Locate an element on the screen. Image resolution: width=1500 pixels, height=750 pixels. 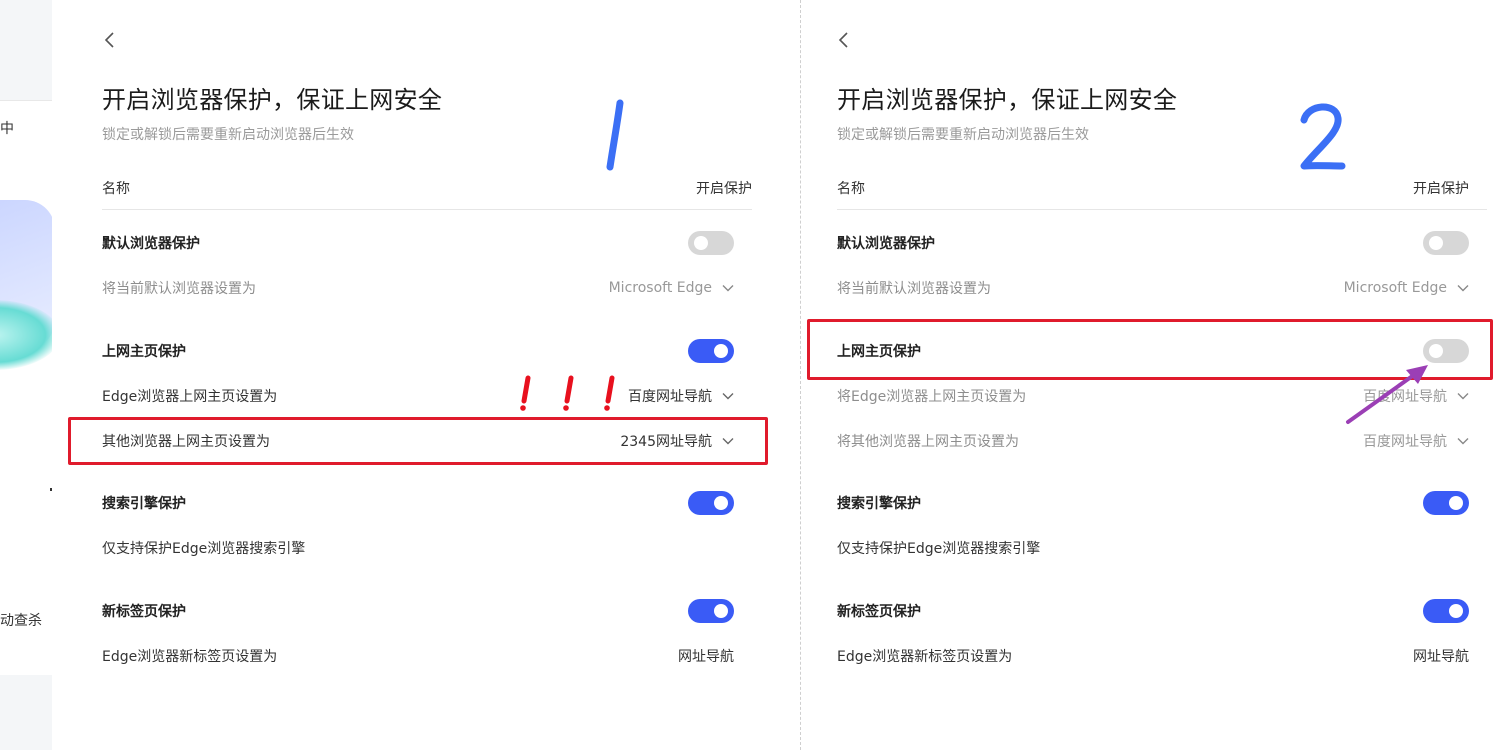
row-other-browser-homepage: 将其他浏览器上网主页设置为 百度网址导航 is located at coordinates (1153, 441).